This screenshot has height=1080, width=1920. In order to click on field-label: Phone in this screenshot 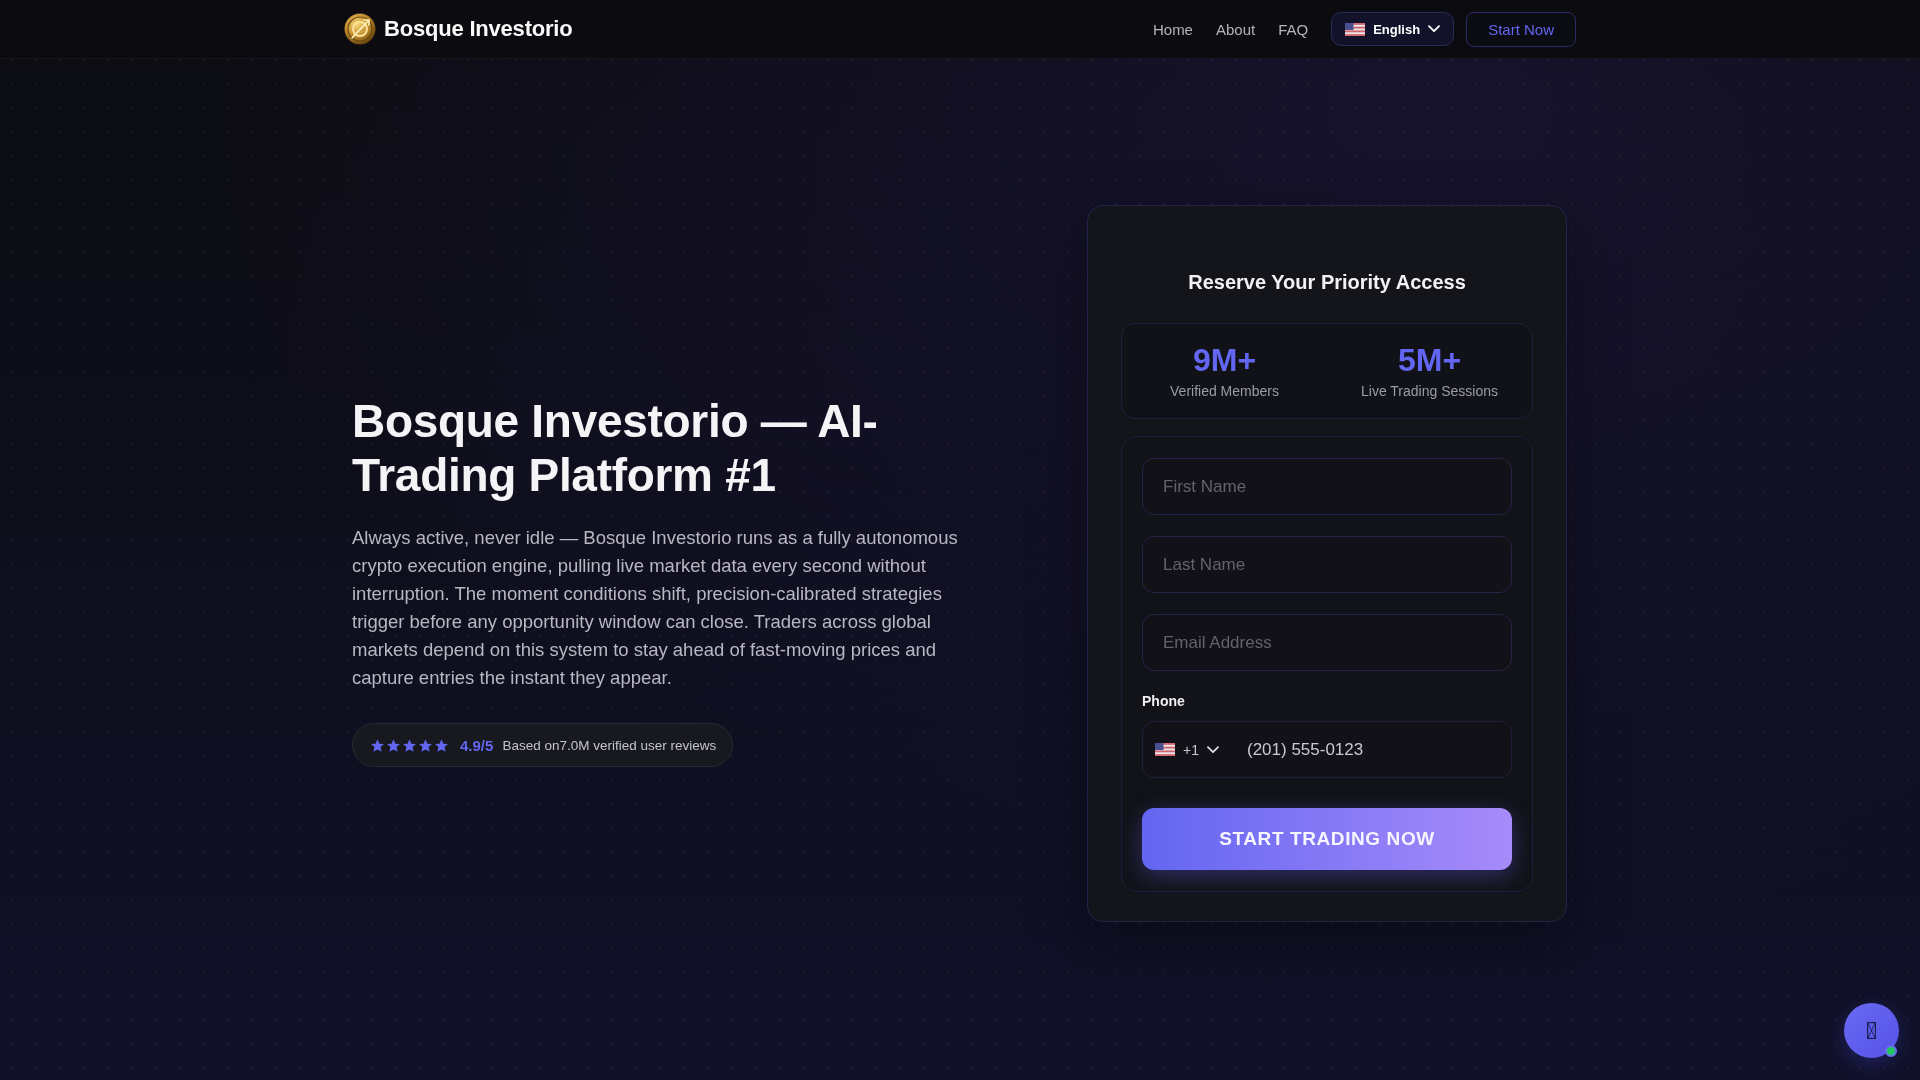, I will do `click(1163, 701)`.